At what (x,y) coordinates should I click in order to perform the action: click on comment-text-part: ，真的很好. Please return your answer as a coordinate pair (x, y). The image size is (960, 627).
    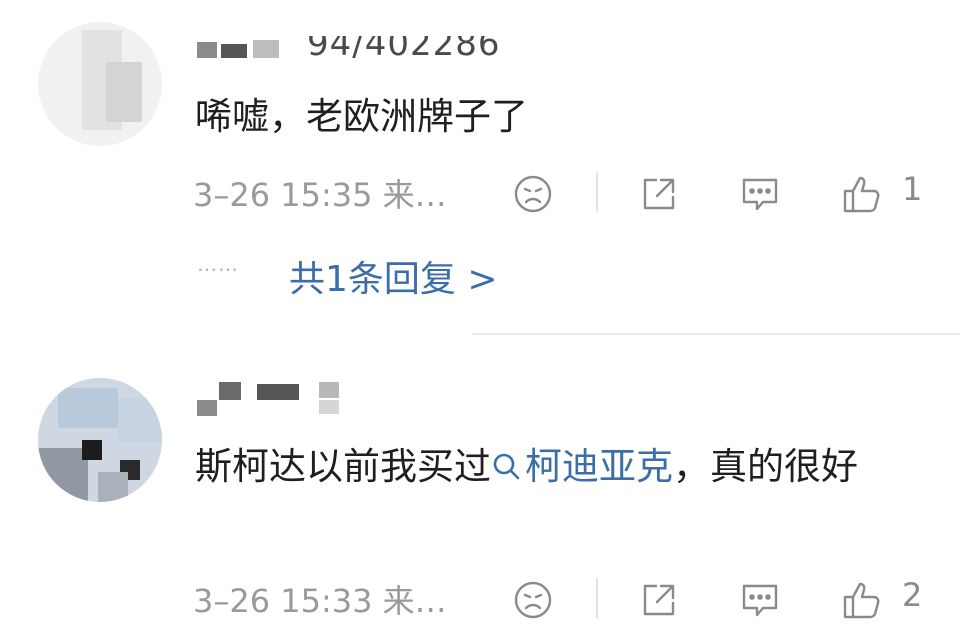
    Looking at the image, I should click on (765, 466).